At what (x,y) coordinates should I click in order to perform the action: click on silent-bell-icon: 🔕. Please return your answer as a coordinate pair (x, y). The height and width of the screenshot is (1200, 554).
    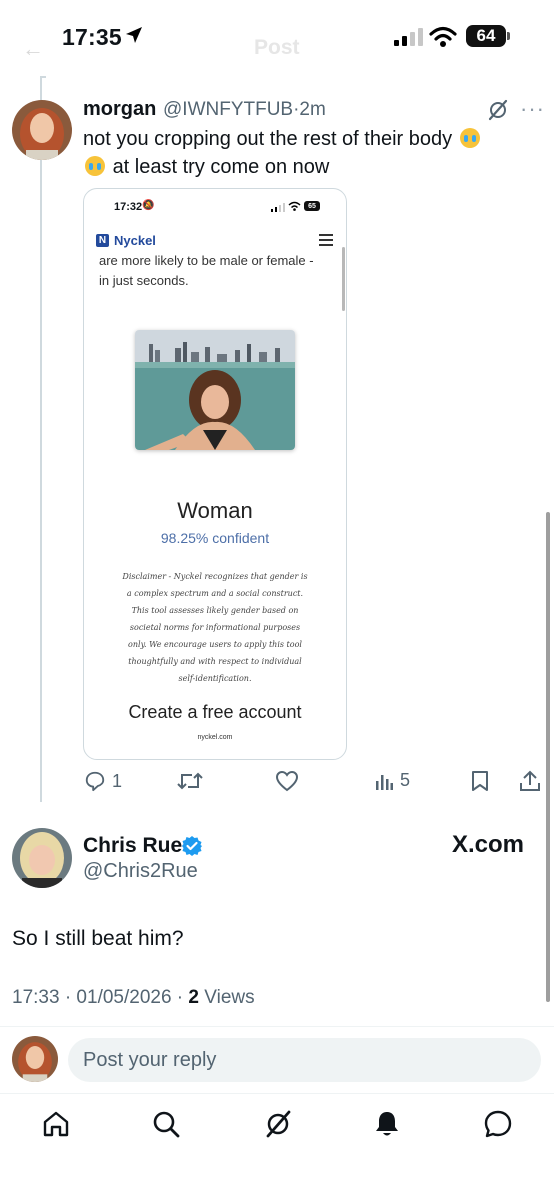
    Looking at the image, I should click on (148, 205).